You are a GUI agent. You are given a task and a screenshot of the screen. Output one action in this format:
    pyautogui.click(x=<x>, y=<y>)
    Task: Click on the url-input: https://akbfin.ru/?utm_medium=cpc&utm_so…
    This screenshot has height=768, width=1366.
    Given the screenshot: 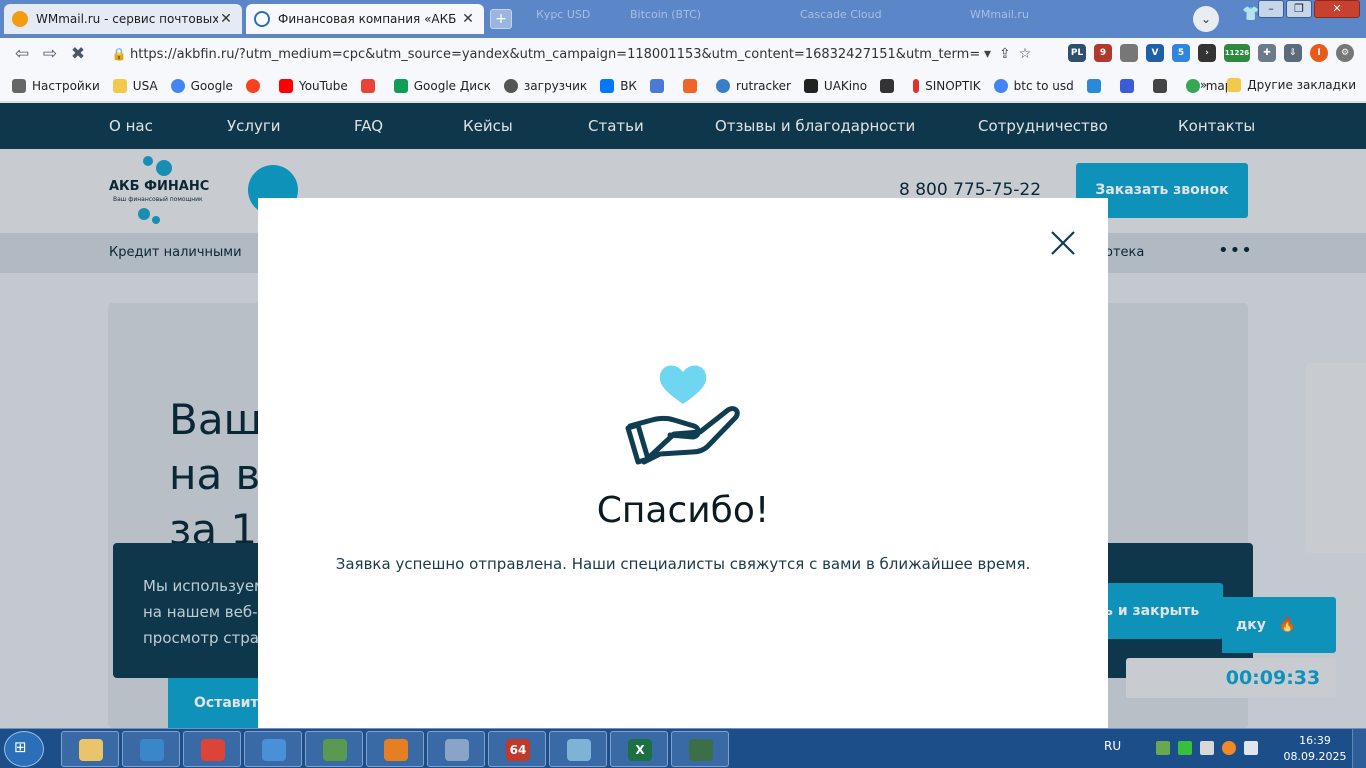 What is the action you would take?
    pyautogui.click(x=555, y=54)
    